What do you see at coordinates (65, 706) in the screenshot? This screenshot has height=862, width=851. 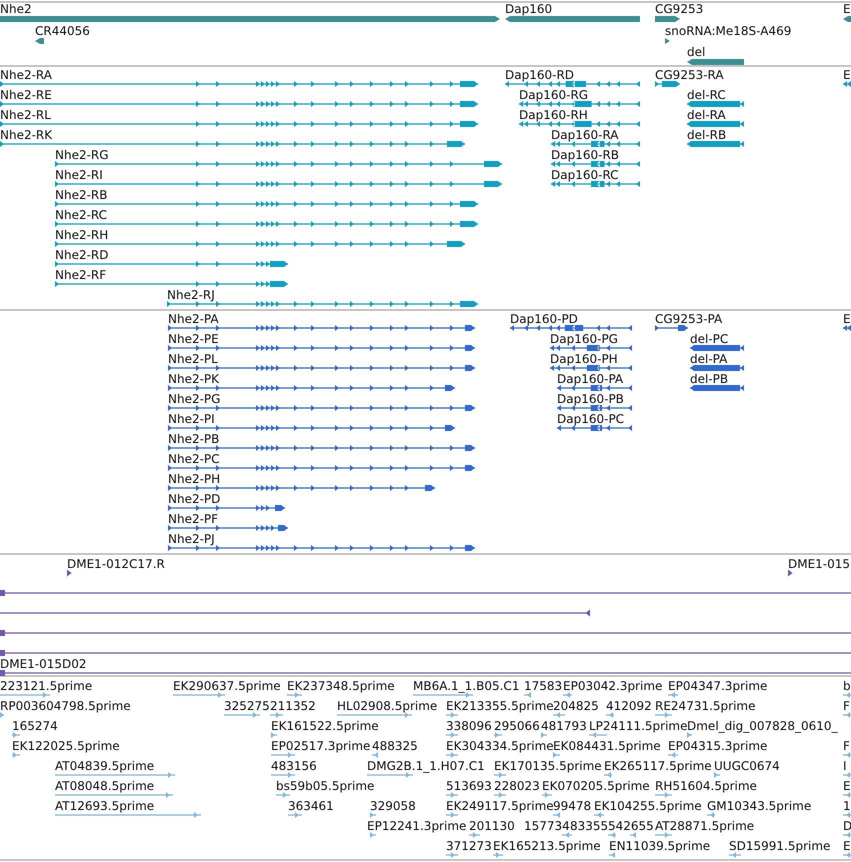 I see `feature-label: RP003604798.5prime` at bounding box center [65, 706].